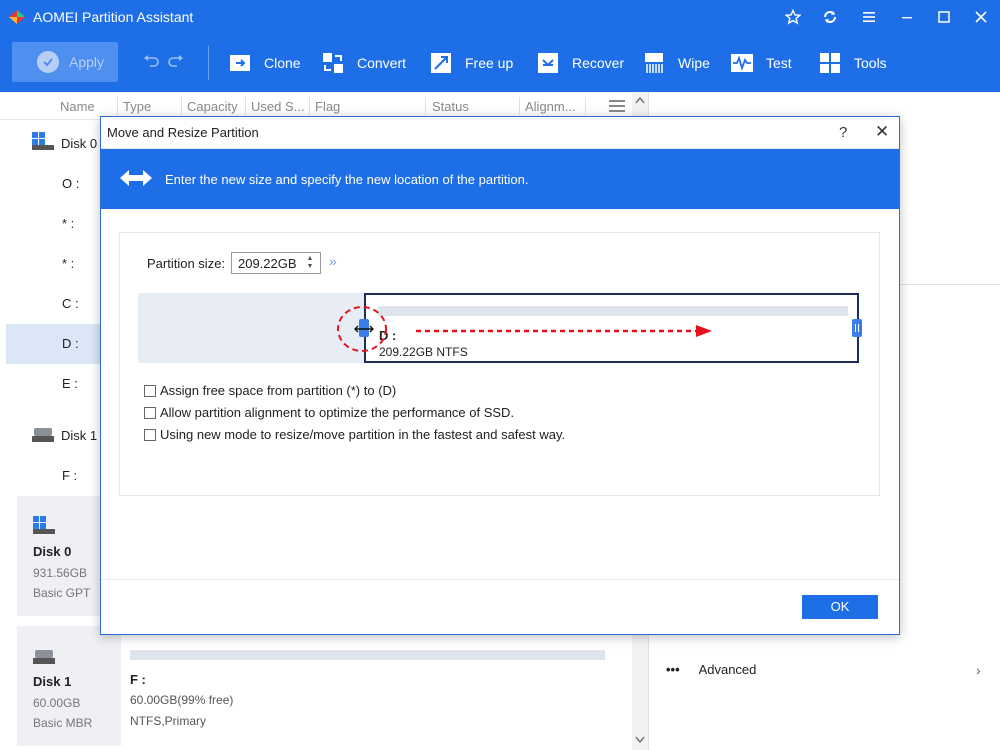 Image resolution: width=1000 pixels, height=750 pixels. What do you see at coordinates (450, 106) in the screenshot?
I see `column-status: Status` at bounding box center [450, 106].